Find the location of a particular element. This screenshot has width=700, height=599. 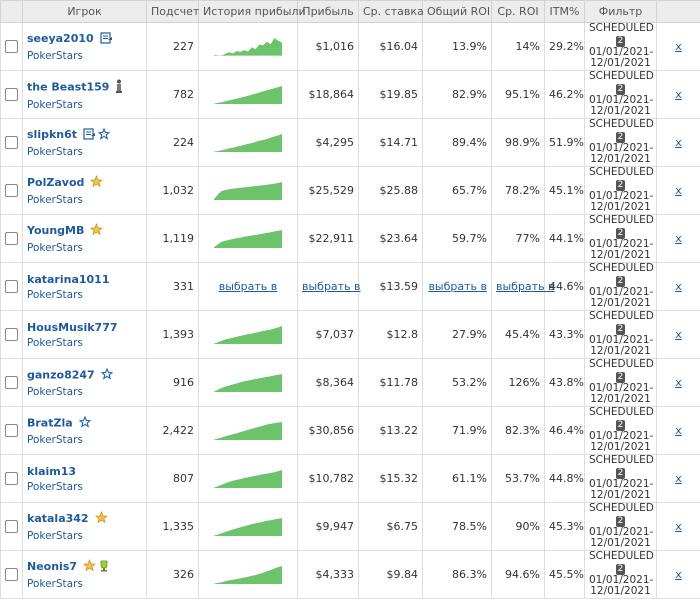

player-name: katala342 is located at coordinates (58, 518).